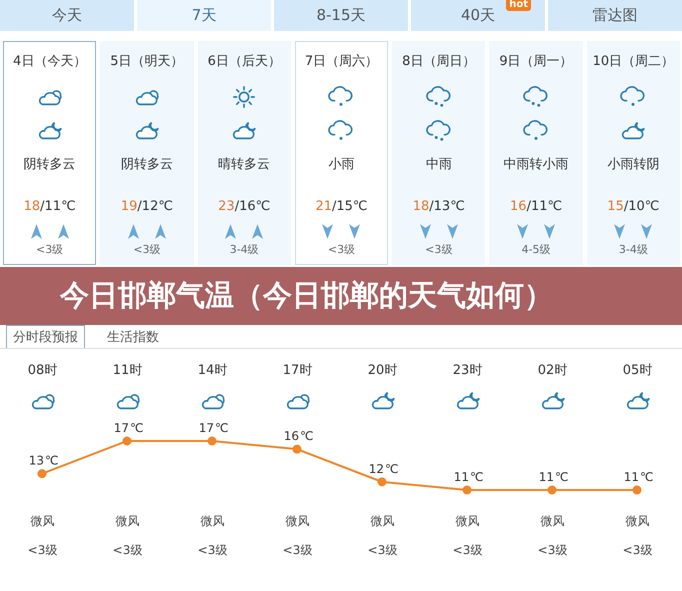  What do you see at coordinates (341, 61) in the screenshot?
I see `day-date: 7日（周六）` at bounding box center [341, 61].